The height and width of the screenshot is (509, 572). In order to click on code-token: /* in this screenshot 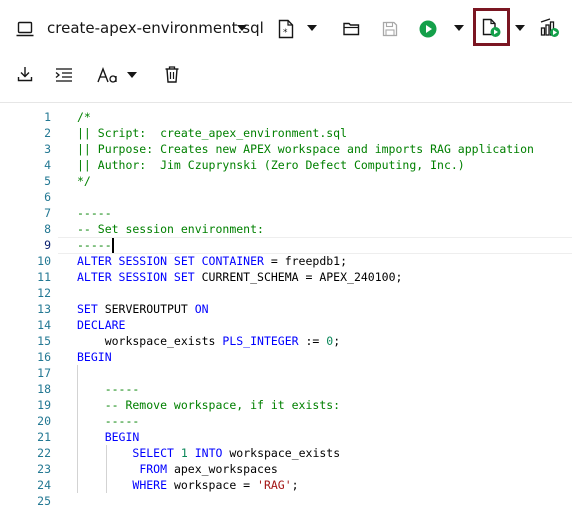, I will do `click(84, 117)`.